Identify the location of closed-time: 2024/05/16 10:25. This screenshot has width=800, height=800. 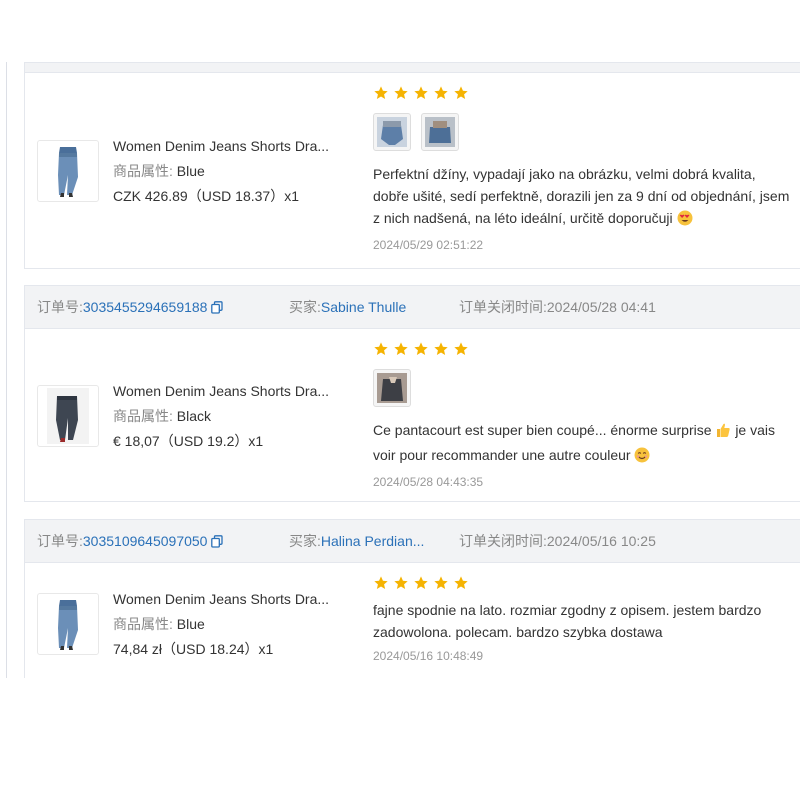
(601, 541).